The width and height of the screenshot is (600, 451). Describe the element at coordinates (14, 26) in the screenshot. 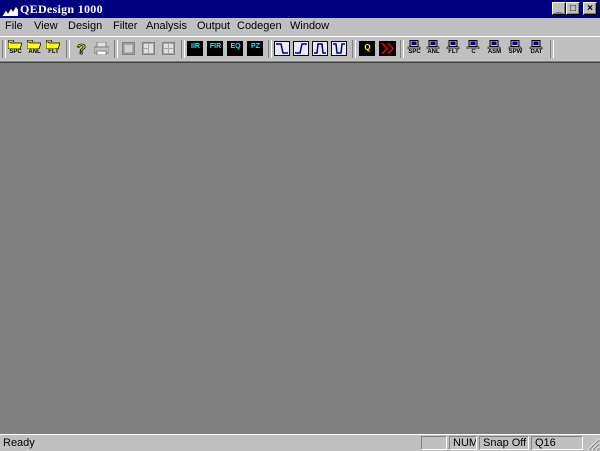

I see `menu-file: File` at that location.